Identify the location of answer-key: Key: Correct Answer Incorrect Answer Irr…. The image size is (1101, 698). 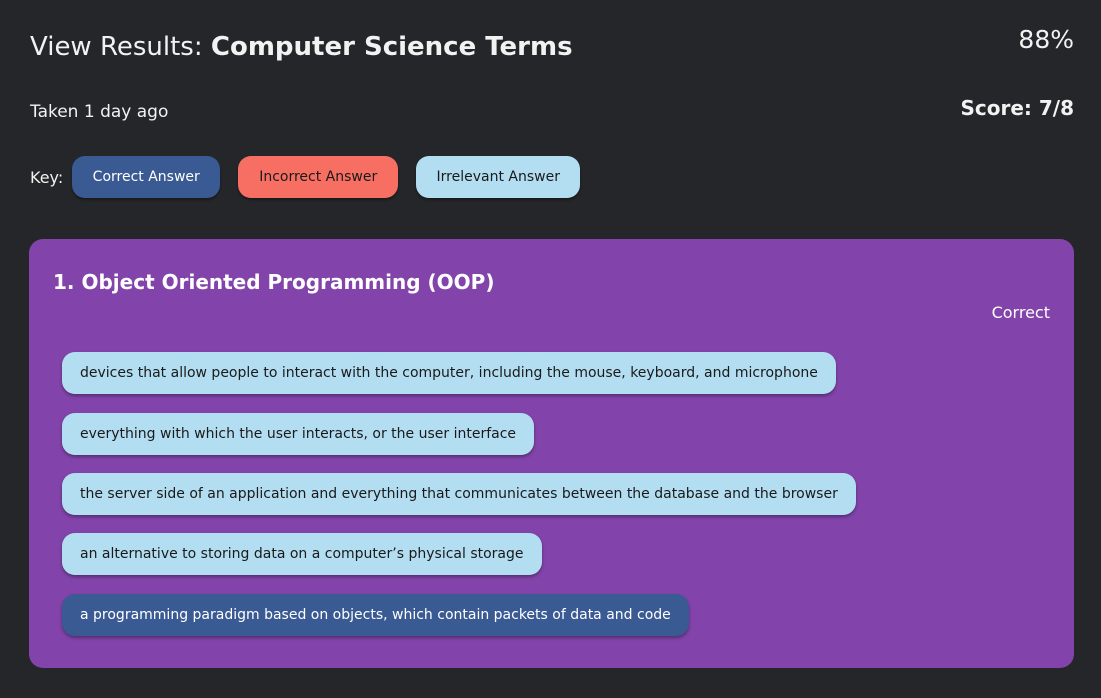
(314, 177).